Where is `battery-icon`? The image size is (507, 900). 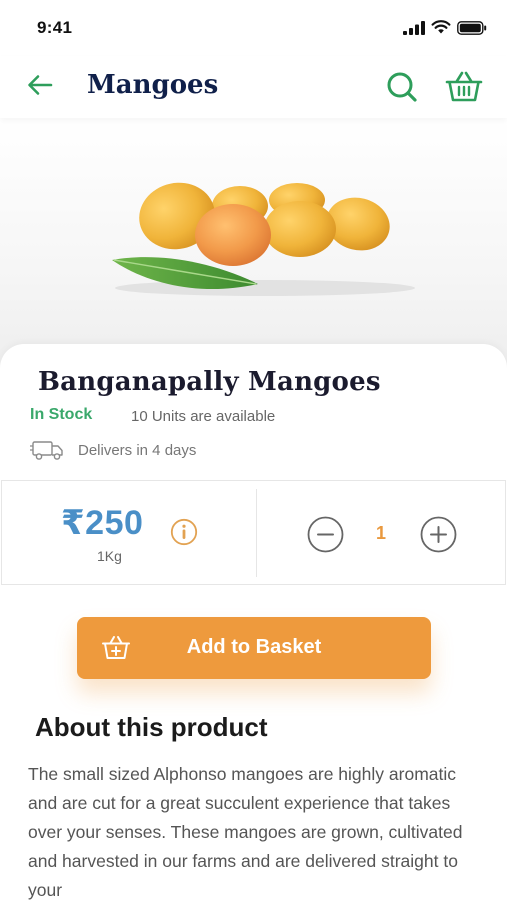 battery-icon is located at coordinates (472, 27).